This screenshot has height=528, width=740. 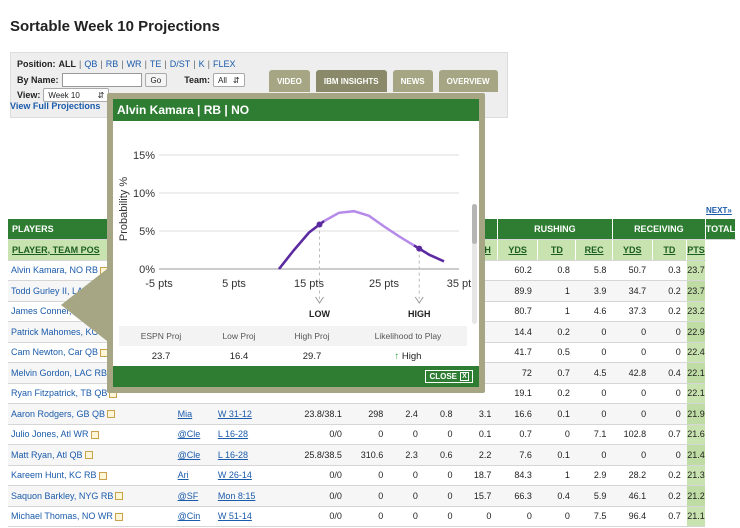 I want to click on cell-rtd: 0.7, so click(x=556, y=373).